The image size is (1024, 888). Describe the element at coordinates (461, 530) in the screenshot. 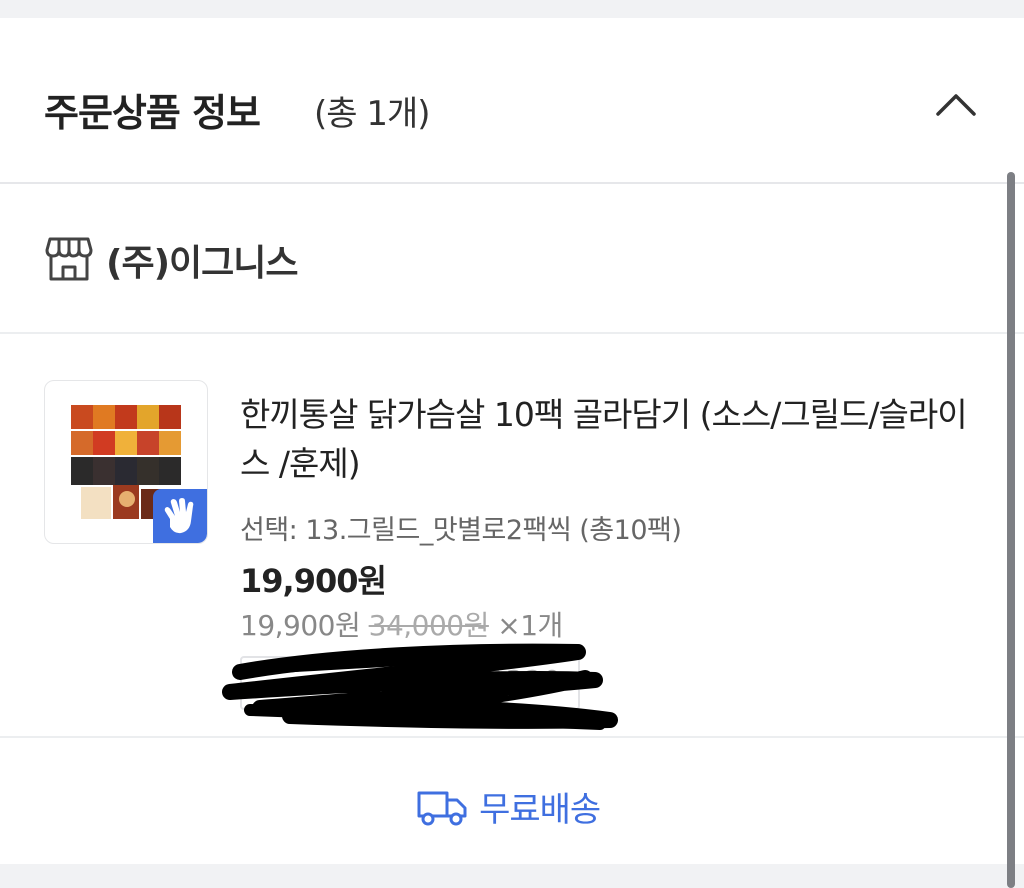

I see `product-option: 선택: 13.그릴드_맛별로2팩씩 (총10팩)` at that location.